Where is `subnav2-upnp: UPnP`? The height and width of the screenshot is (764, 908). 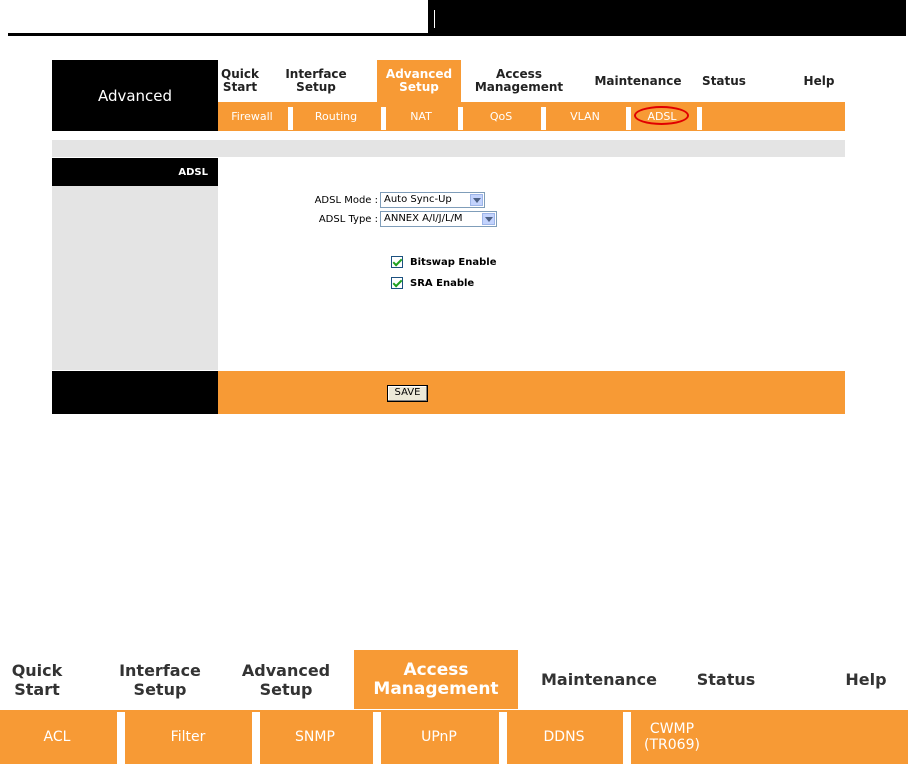 subnav2-upnp: UPnP is located at coordinates (439, 737).